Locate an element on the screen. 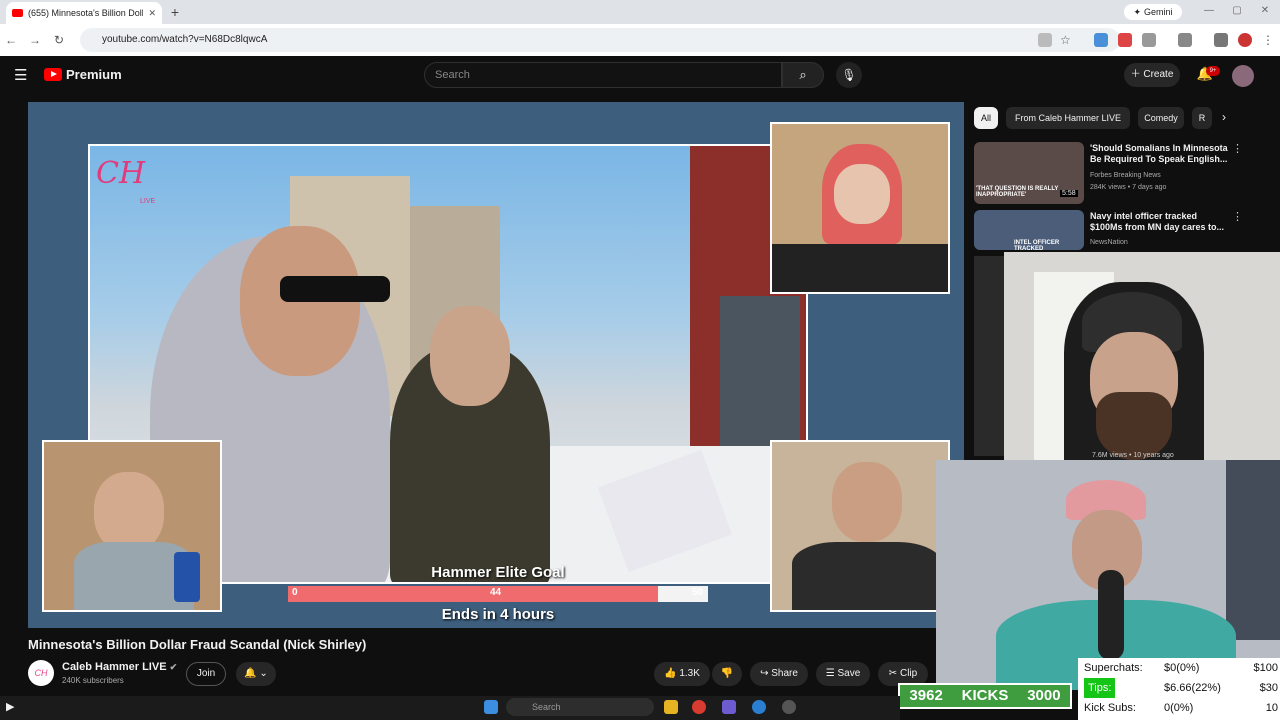 This screenshot has height=720, width=1280. channel-overlay-logo: CH is located at coordinates (121, 173).